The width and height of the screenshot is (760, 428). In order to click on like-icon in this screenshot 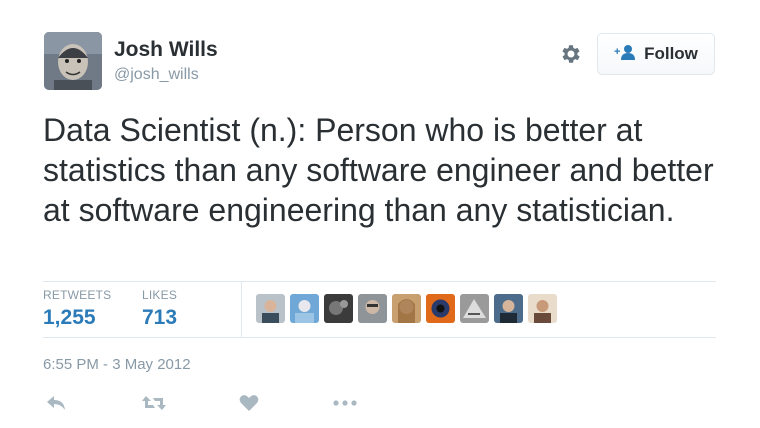, I will do `click(249, 403)`.